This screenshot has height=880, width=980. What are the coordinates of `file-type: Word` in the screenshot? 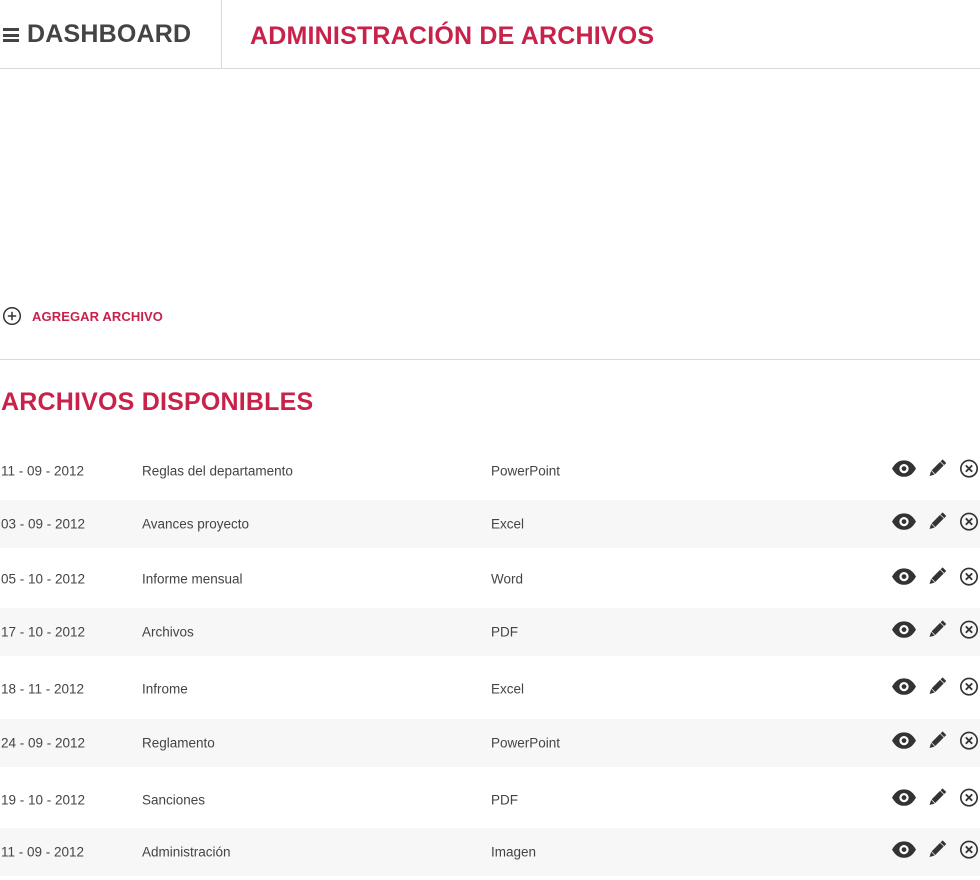 It's located at (507, 579).